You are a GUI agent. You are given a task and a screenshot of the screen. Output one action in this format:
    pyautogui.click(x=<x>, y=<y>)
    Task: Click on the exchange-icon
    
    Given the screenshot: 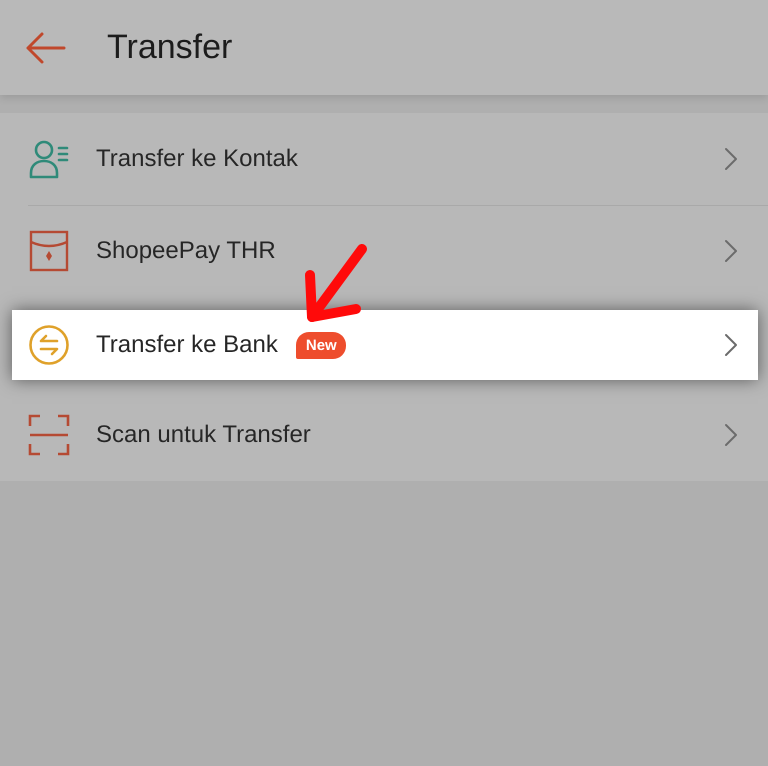 What is the action you would take?
    pyautogui.click(x=49, y=345)
    